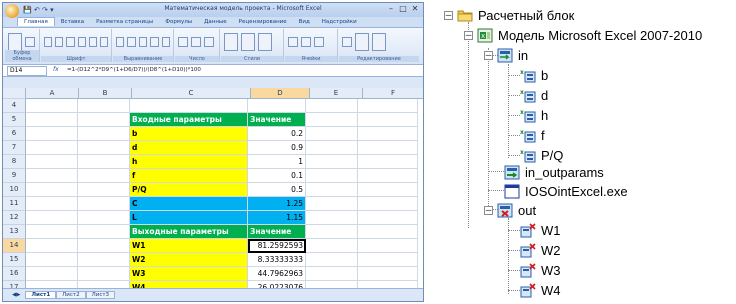 The height and width of the screenshot is (304, 736). What do you see at coordinates (277, 190) in the screenshot?
I see `cell-d: 0.5` at bounding box center [277, 190].